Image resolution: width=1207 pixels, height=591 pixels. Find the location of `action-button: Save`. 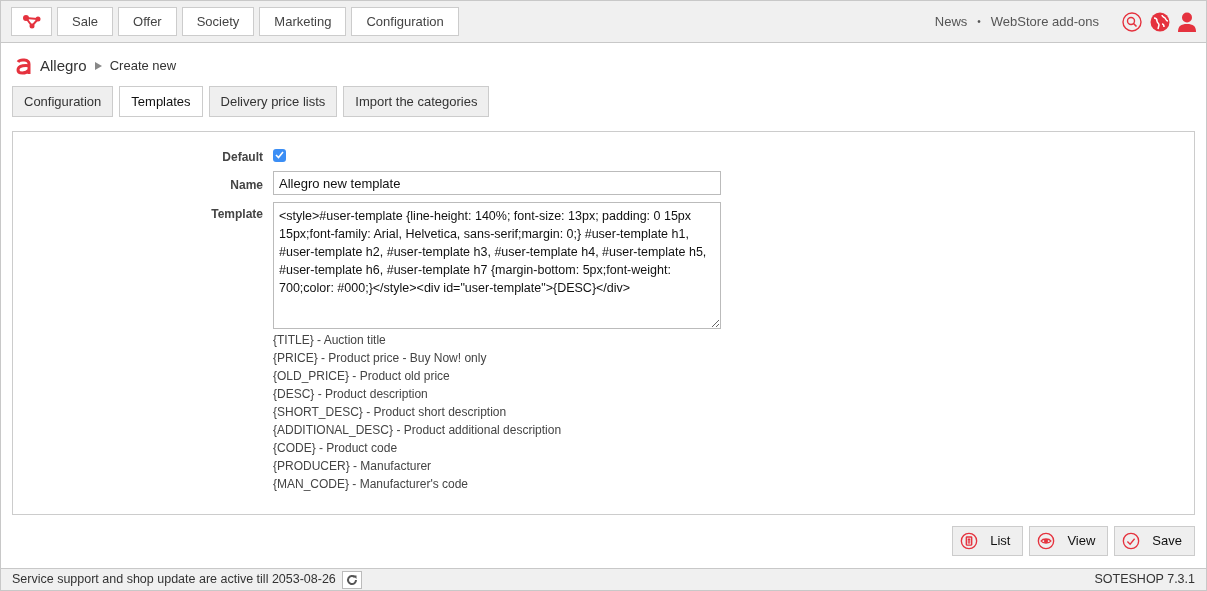

action-button: Save is located at coordinates (1154, 541).